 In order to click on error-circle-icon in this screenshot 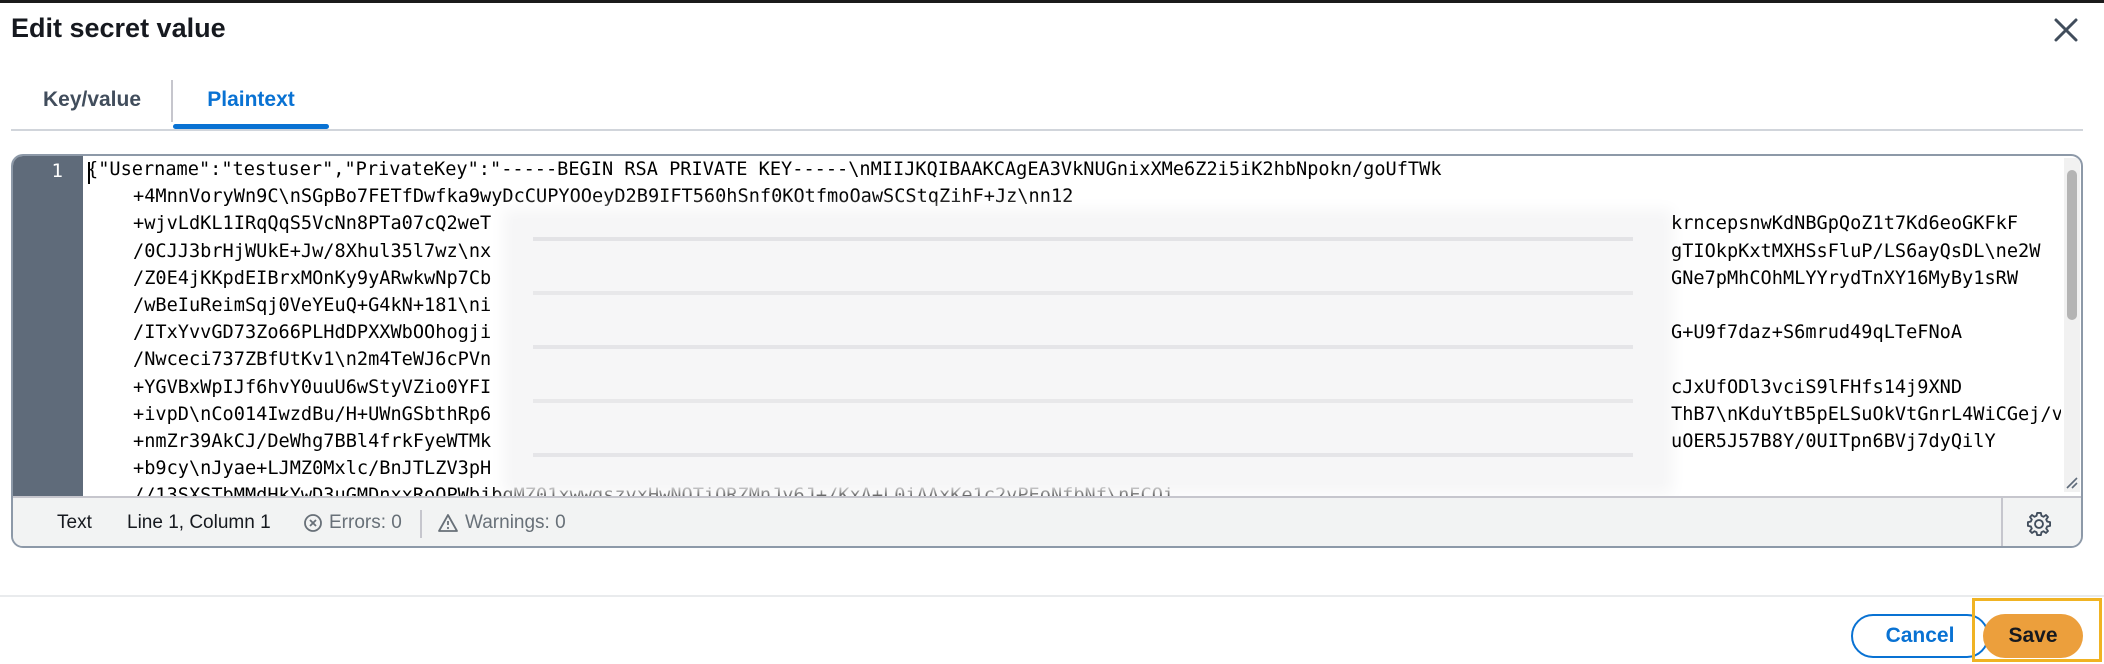, I will do `click(313, 523)`.